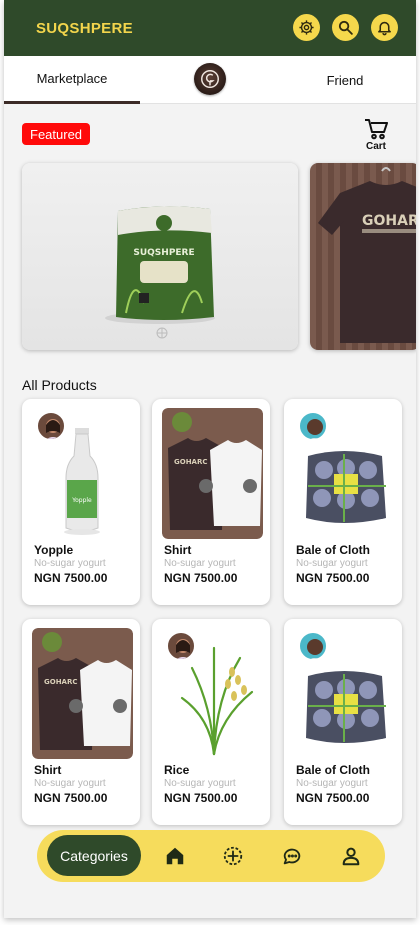 The height and width of the screenshot is (925, 420). I want to click on categories-button: Categories, so click(94, 855).